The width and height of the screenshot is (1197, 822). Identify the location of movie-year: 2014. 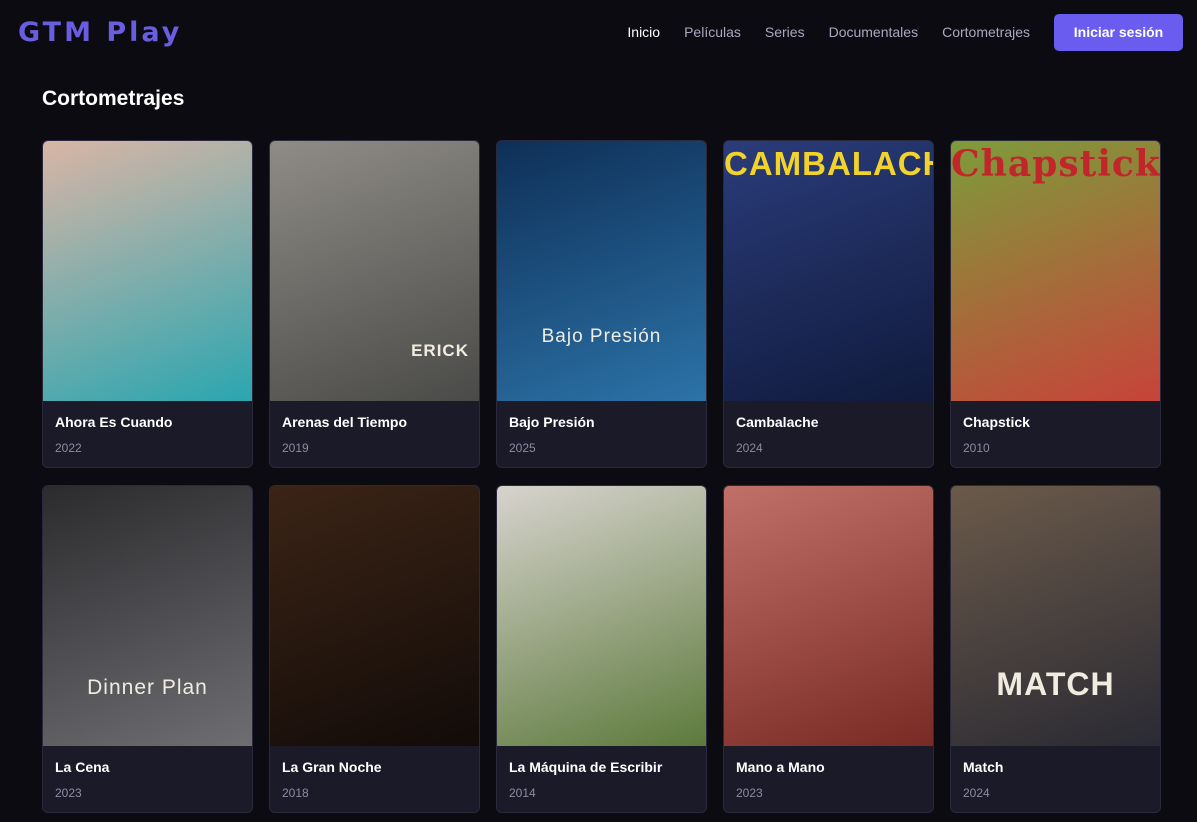
(522, 793).